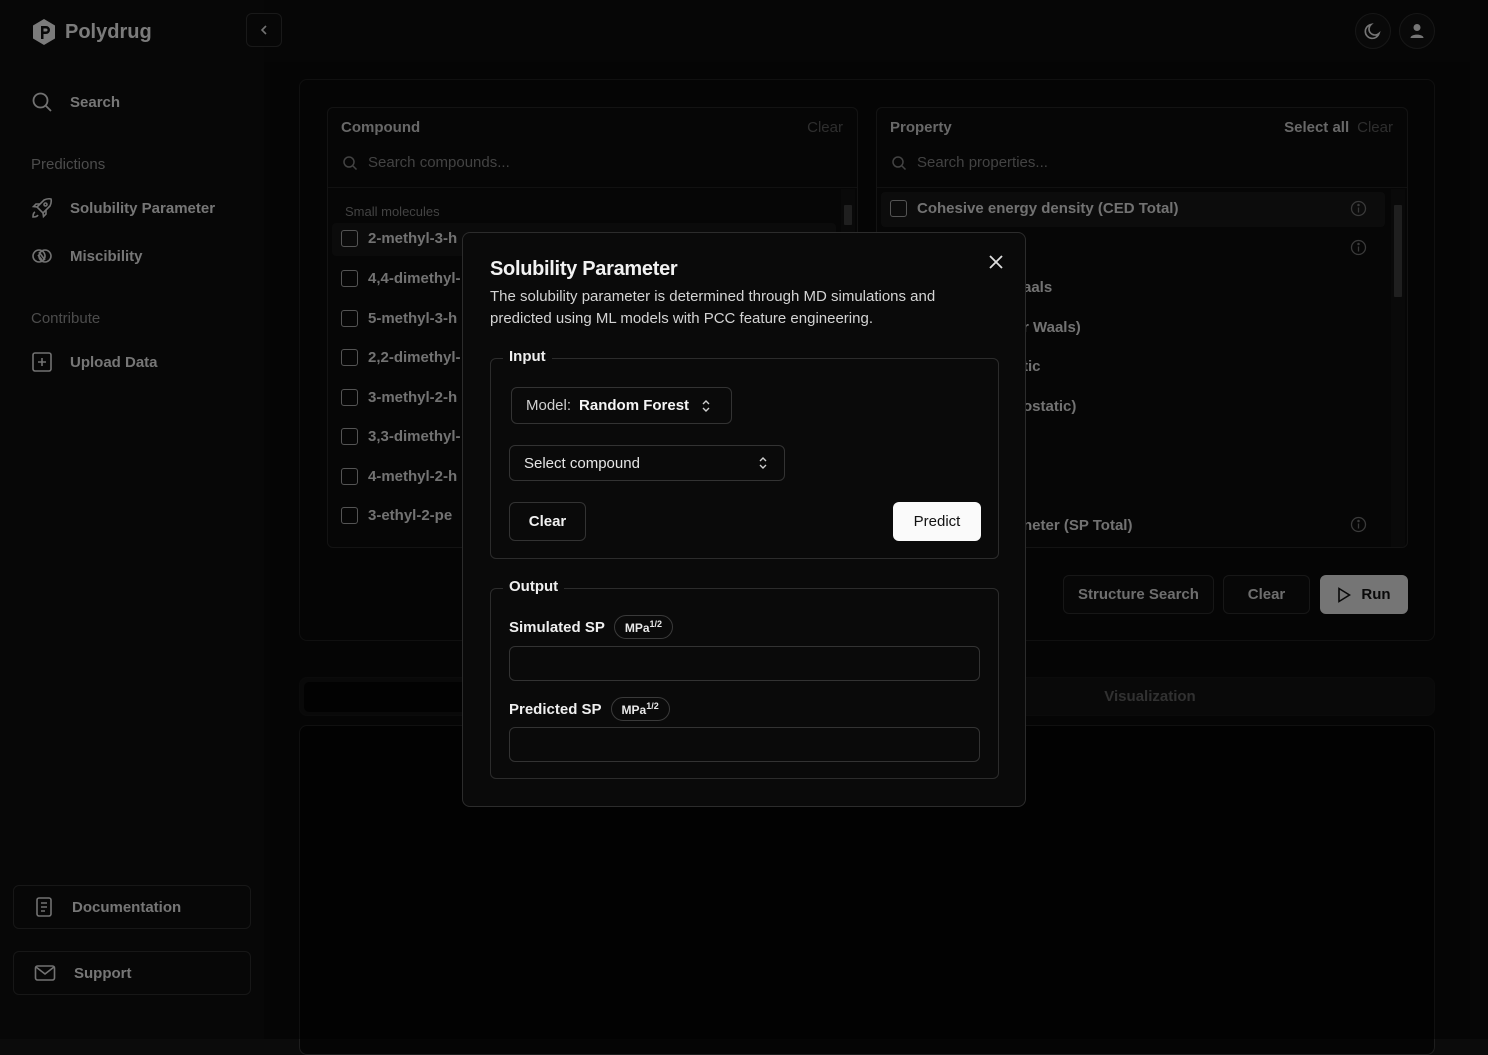 The height and width of the screenshot is (1055, 1488). I want to click on modal-clear-button: Clear, so click(547, 521).